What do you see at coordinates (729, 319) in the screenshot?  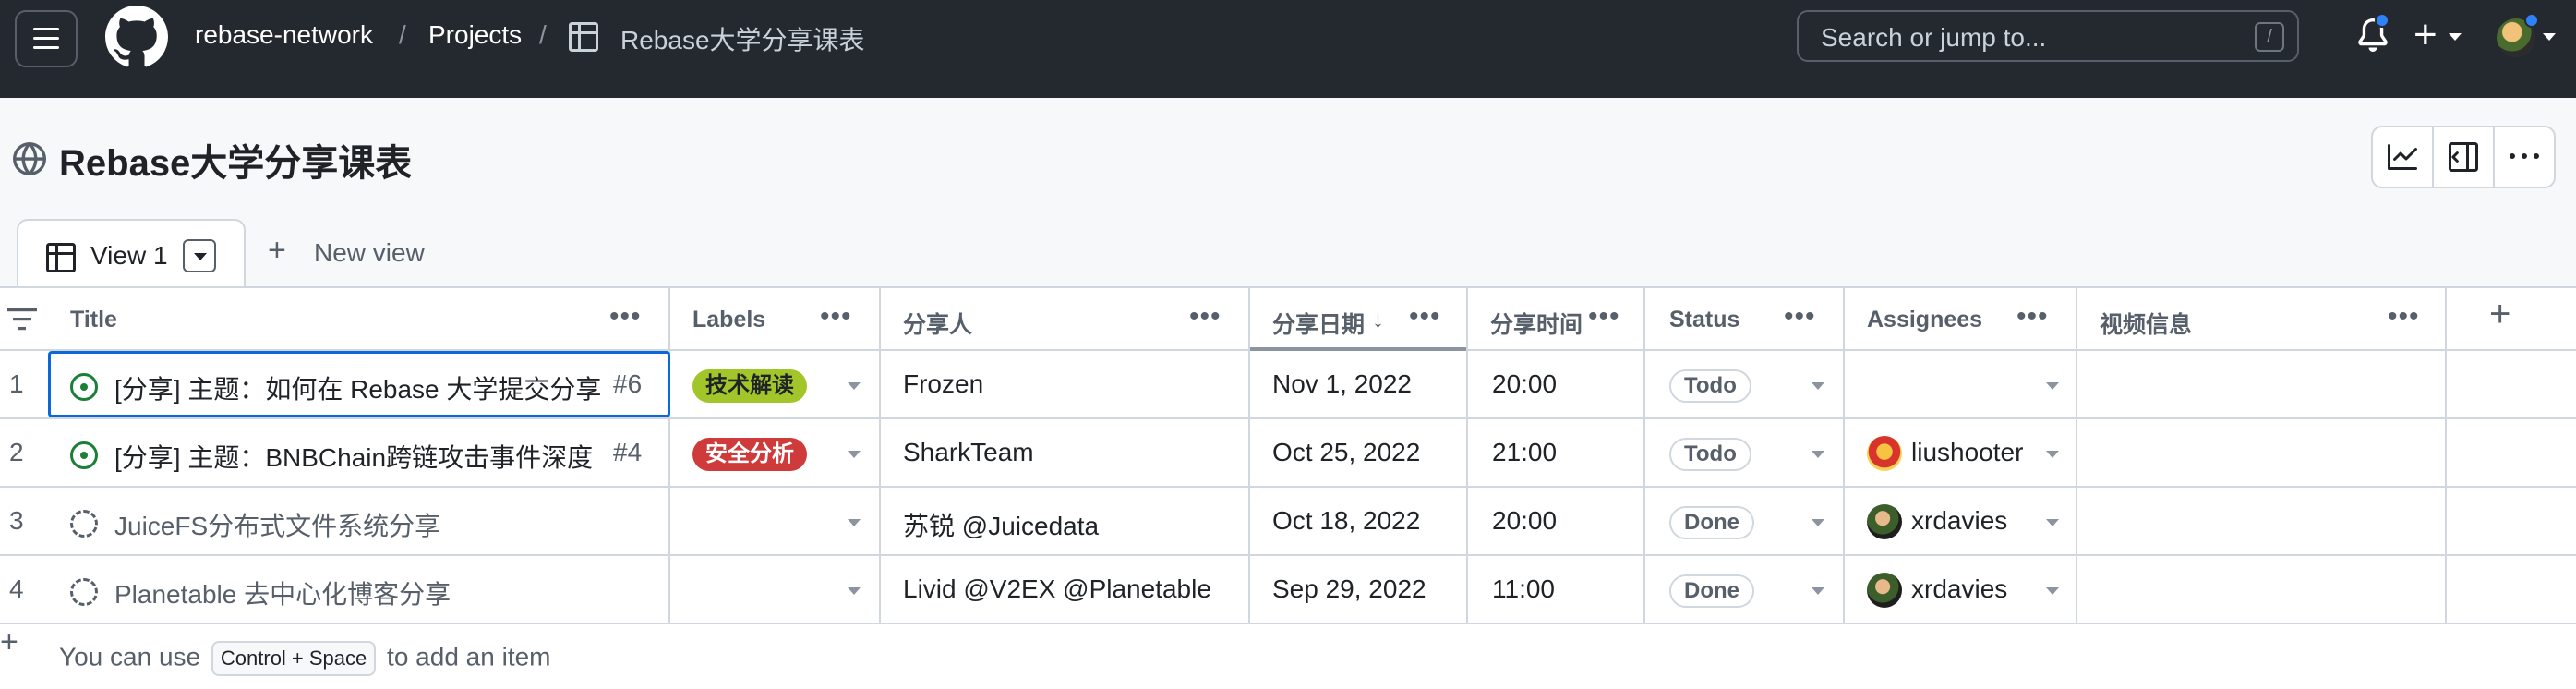 I see `column-label: Labels` at bounding box center [729, 319].